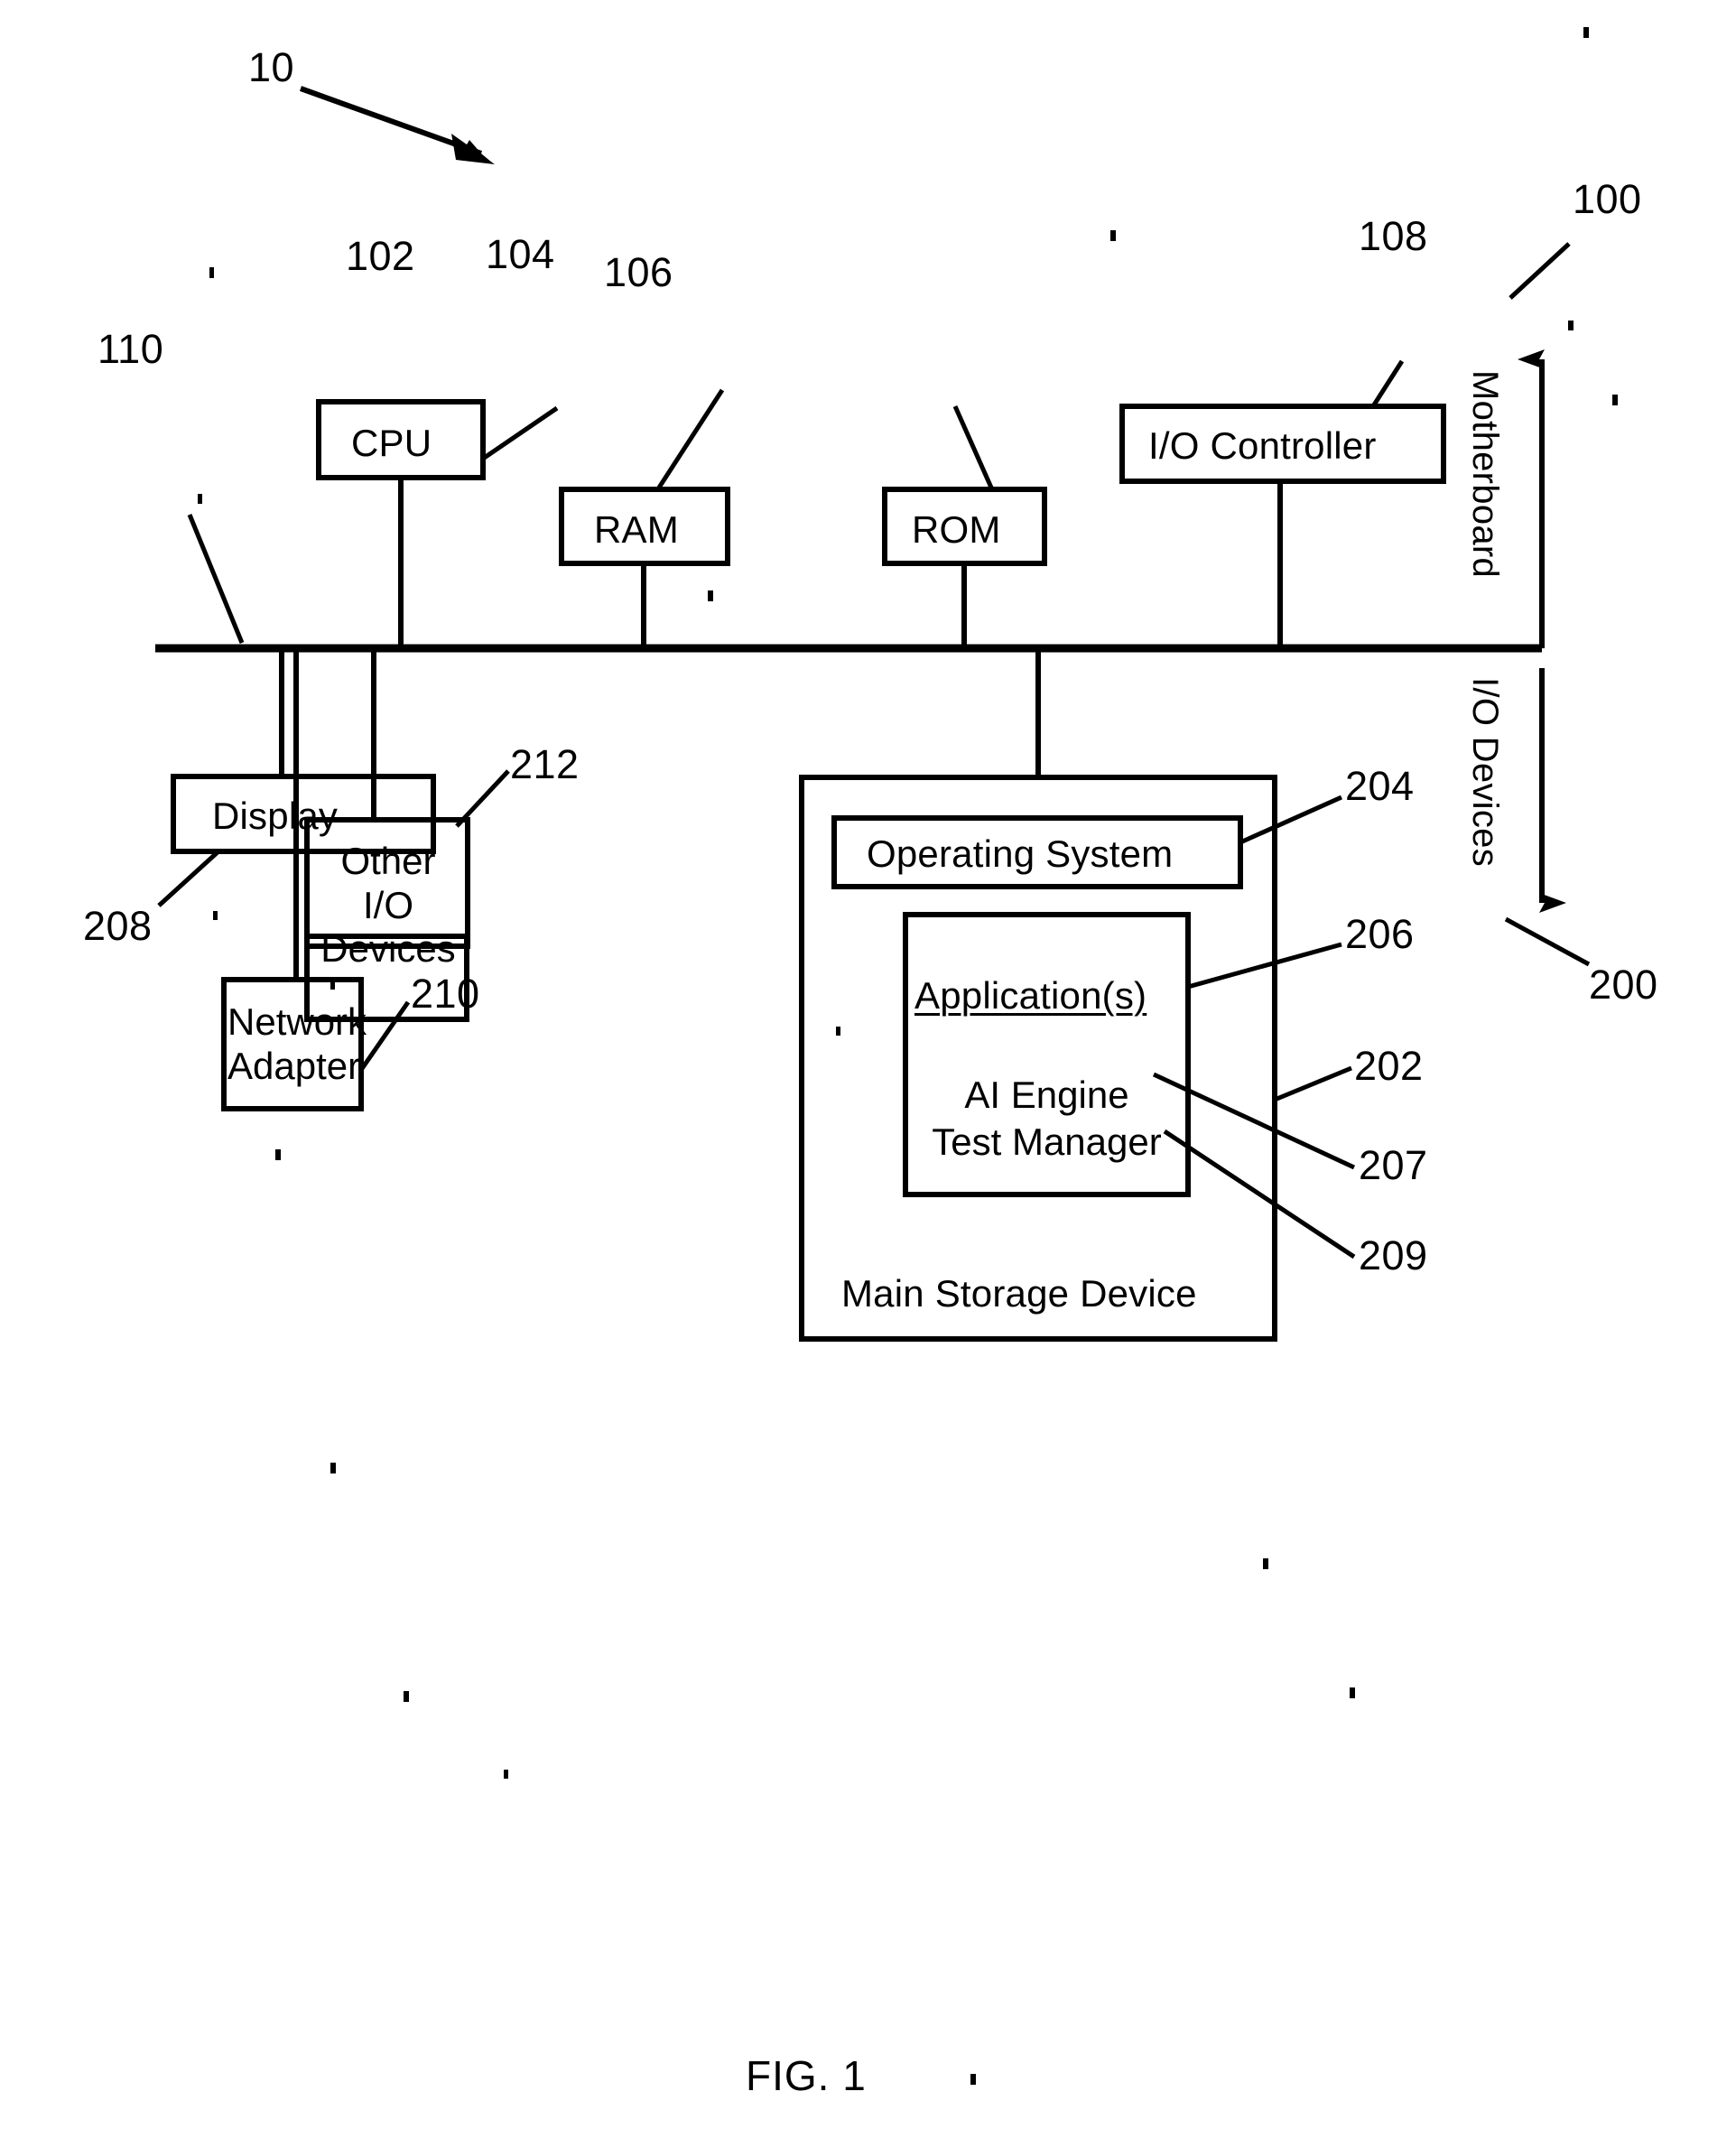 The image size is (1736, 2138). What do you see at coordinates (1623, 985) in the screenshot?
I see `io-devices-ref-number: 200` at bounding box center [1623, 985].